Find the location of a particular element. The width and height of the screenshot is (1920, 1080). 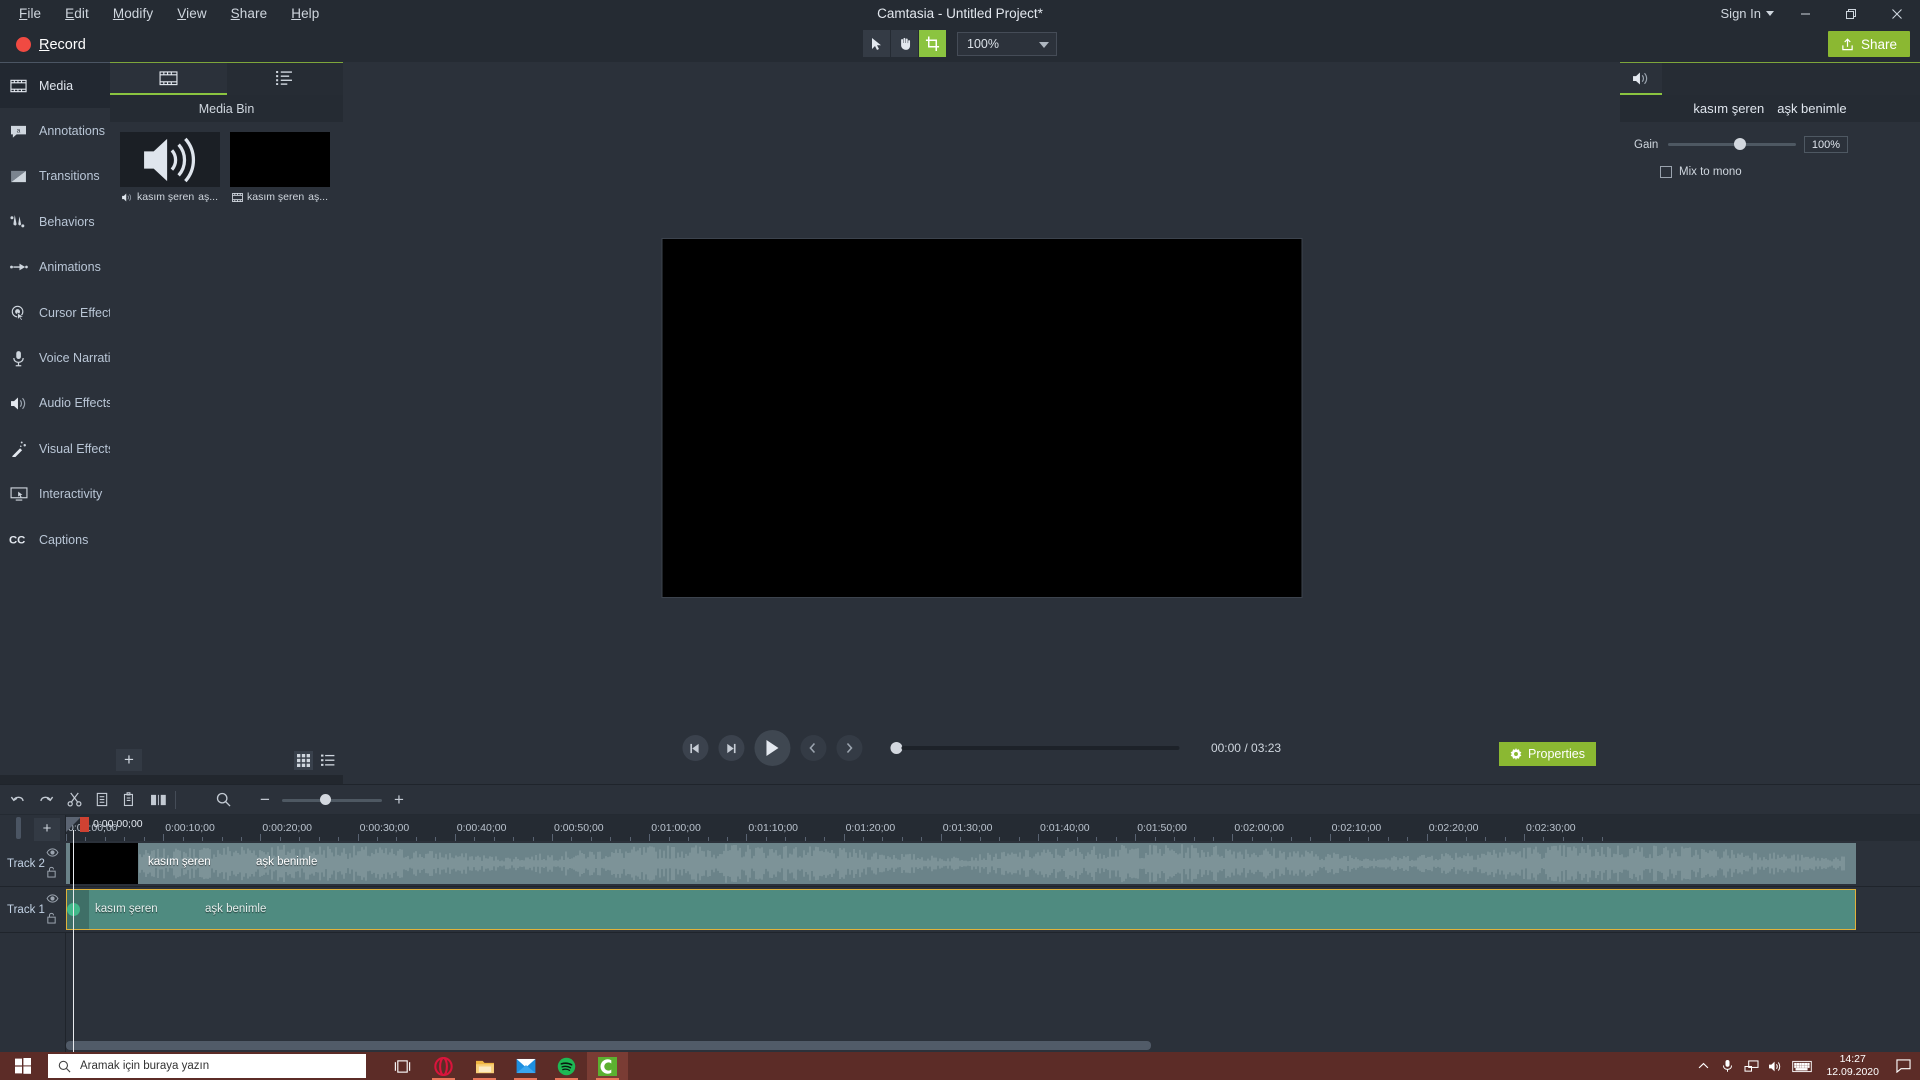

timeline-horizontal-scrollbar is located at coordinates (993, 1045).